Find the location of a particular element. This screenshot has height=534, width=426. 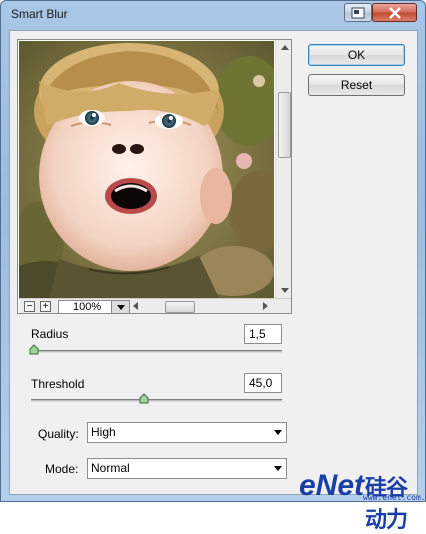

scroll-left-icon is located at coordinates (135, 306).